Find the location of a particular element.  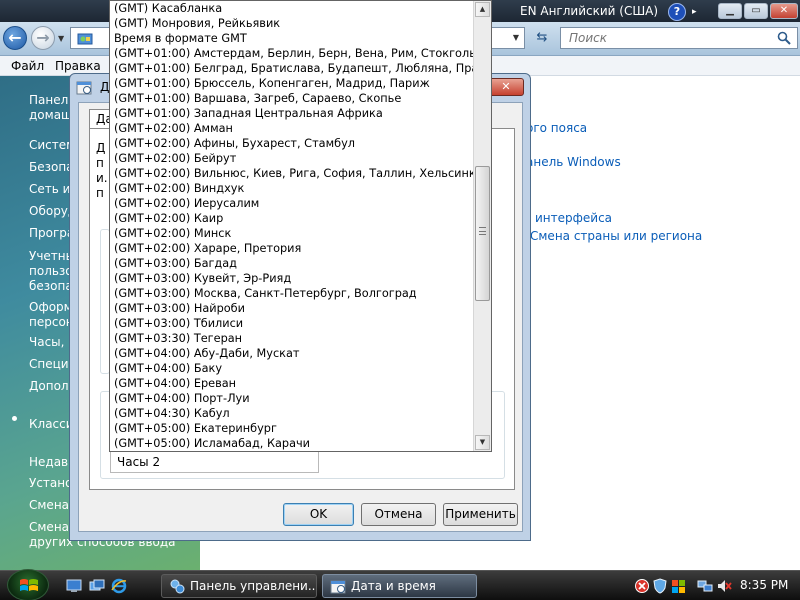

left-pane-link-user-accounts: пользо is located at coordinates (51, 271).